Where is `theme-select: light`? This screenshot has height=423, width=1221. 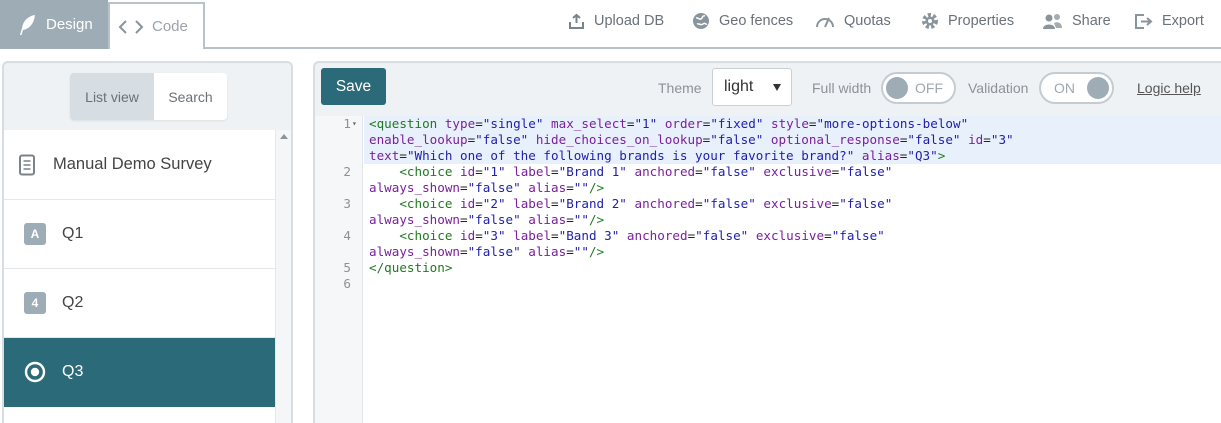
theme-select: light is located at coordinates (752, 87).